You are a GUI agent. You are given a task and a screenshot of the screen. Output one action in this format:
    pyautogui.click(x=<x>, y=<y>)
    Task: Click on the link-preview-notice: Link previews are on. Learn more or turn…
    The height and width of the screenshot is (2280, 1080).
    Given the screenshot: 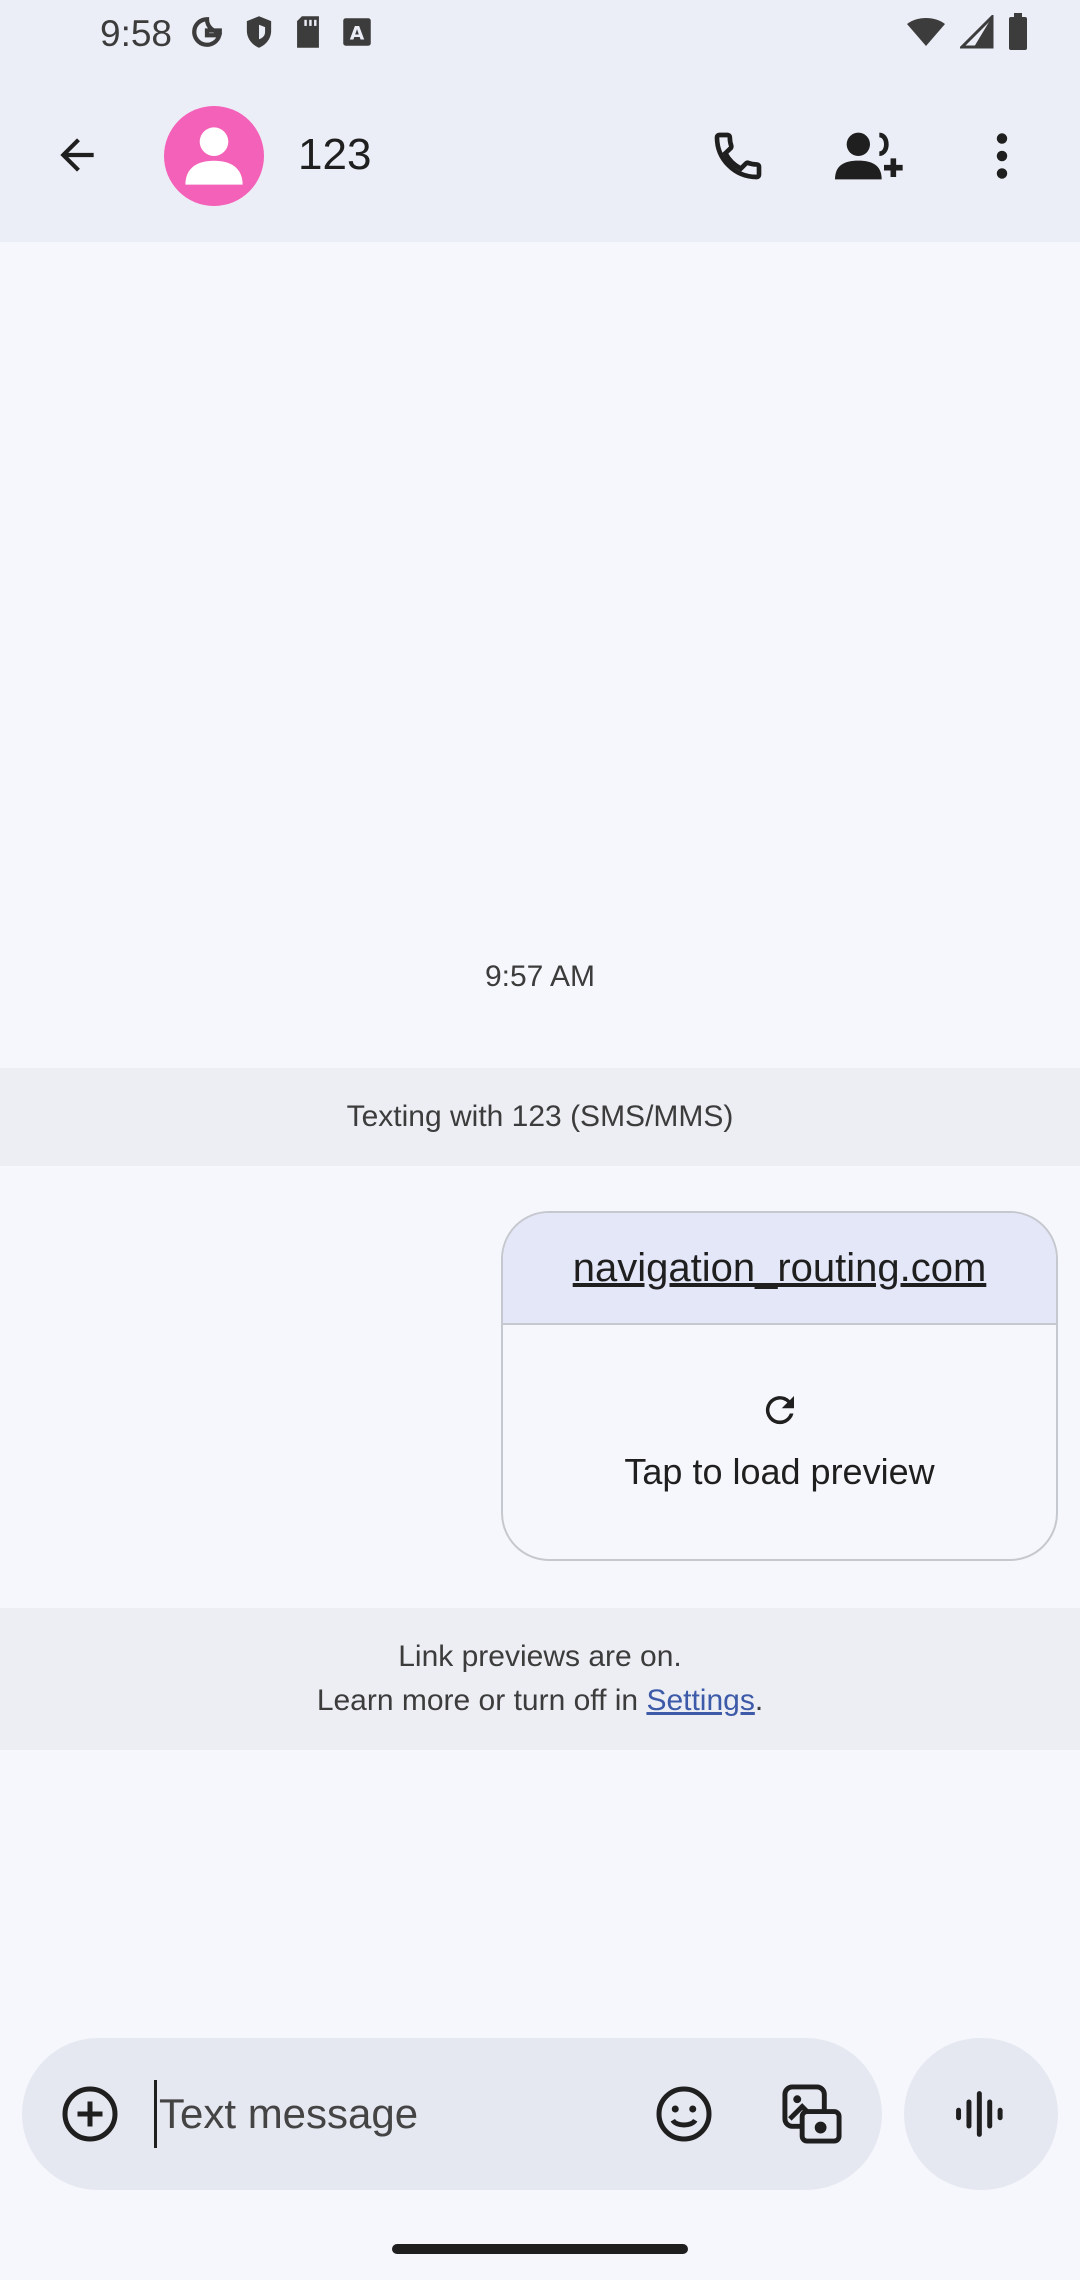 What is the action you would take?
    pyautogui.click(x=540, y=1679)
    